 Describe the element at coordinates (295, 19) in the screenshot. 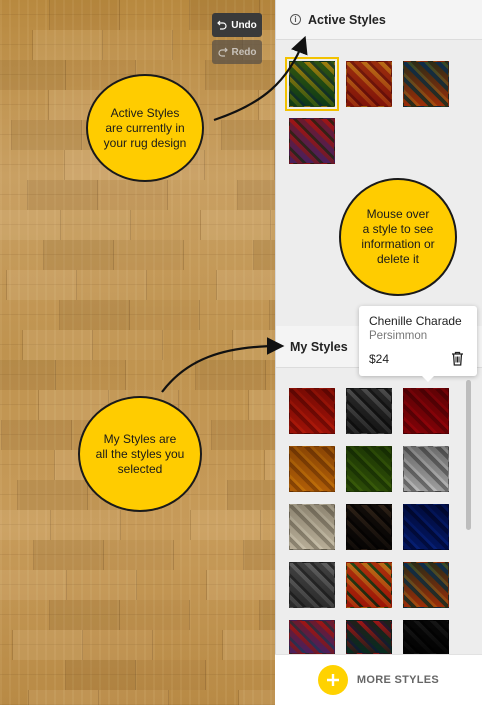

I see `info-icon: i` at that location.